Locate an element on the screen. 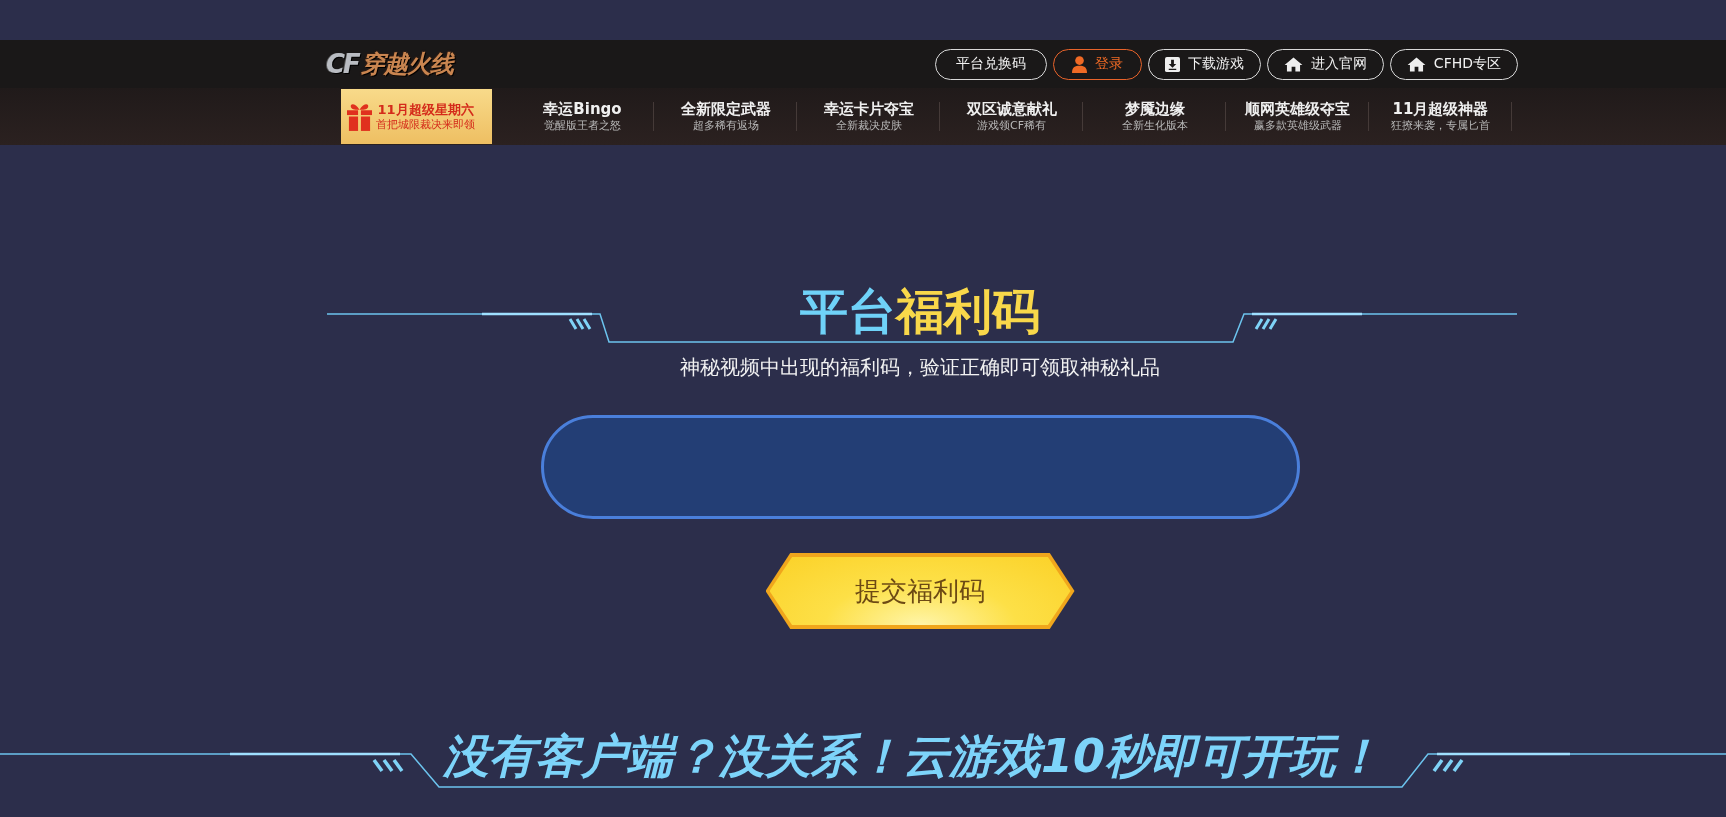 The image size is (1726, 817). section-title: 平台福利码 is located at coordinates (920, 311).